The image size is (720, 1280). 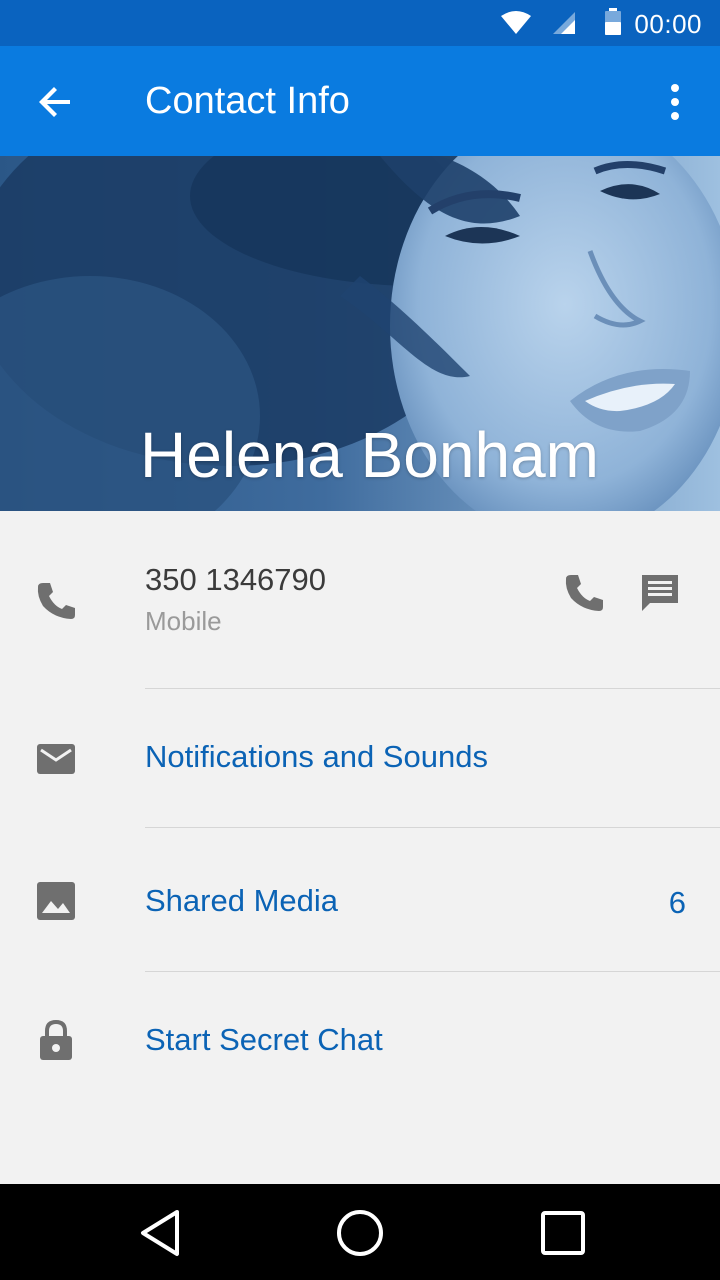 I want to click on home-circle-icon, so click(x=360, y=1233).